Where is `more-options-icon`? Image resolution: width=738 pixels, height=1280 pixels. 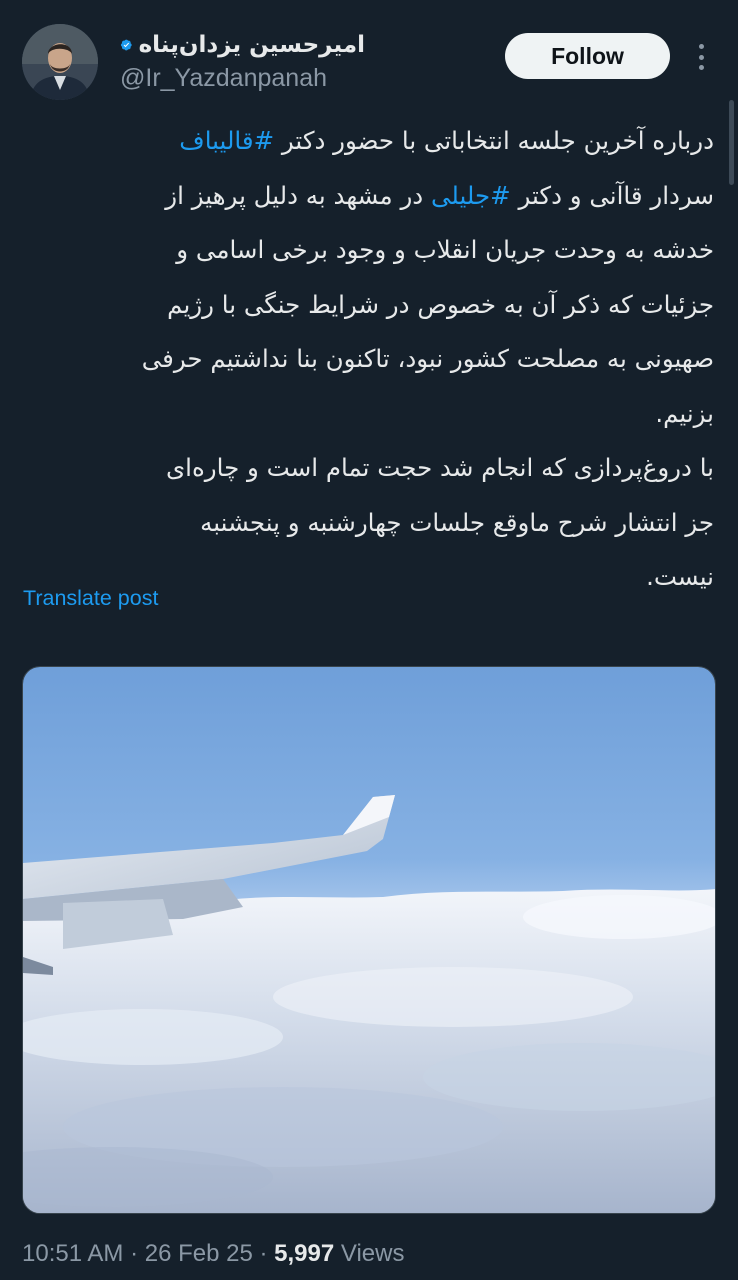 more-options-icon is located at coordinates (701, 57).